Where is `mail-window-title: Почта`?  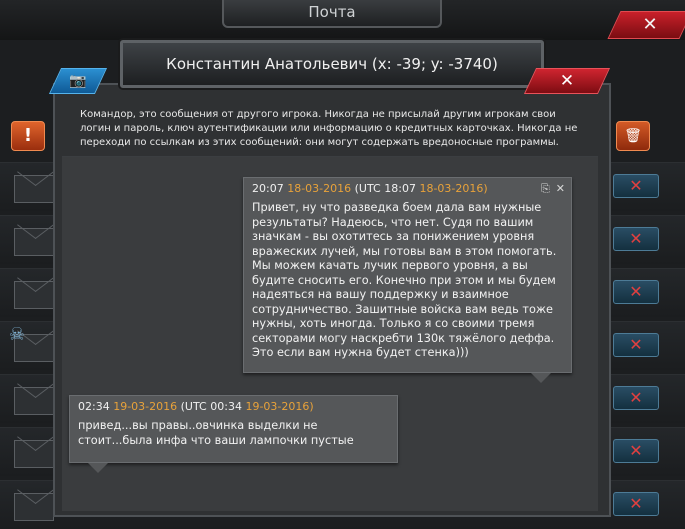
mail-window-title: Почта is located at coordinates (332, 14).